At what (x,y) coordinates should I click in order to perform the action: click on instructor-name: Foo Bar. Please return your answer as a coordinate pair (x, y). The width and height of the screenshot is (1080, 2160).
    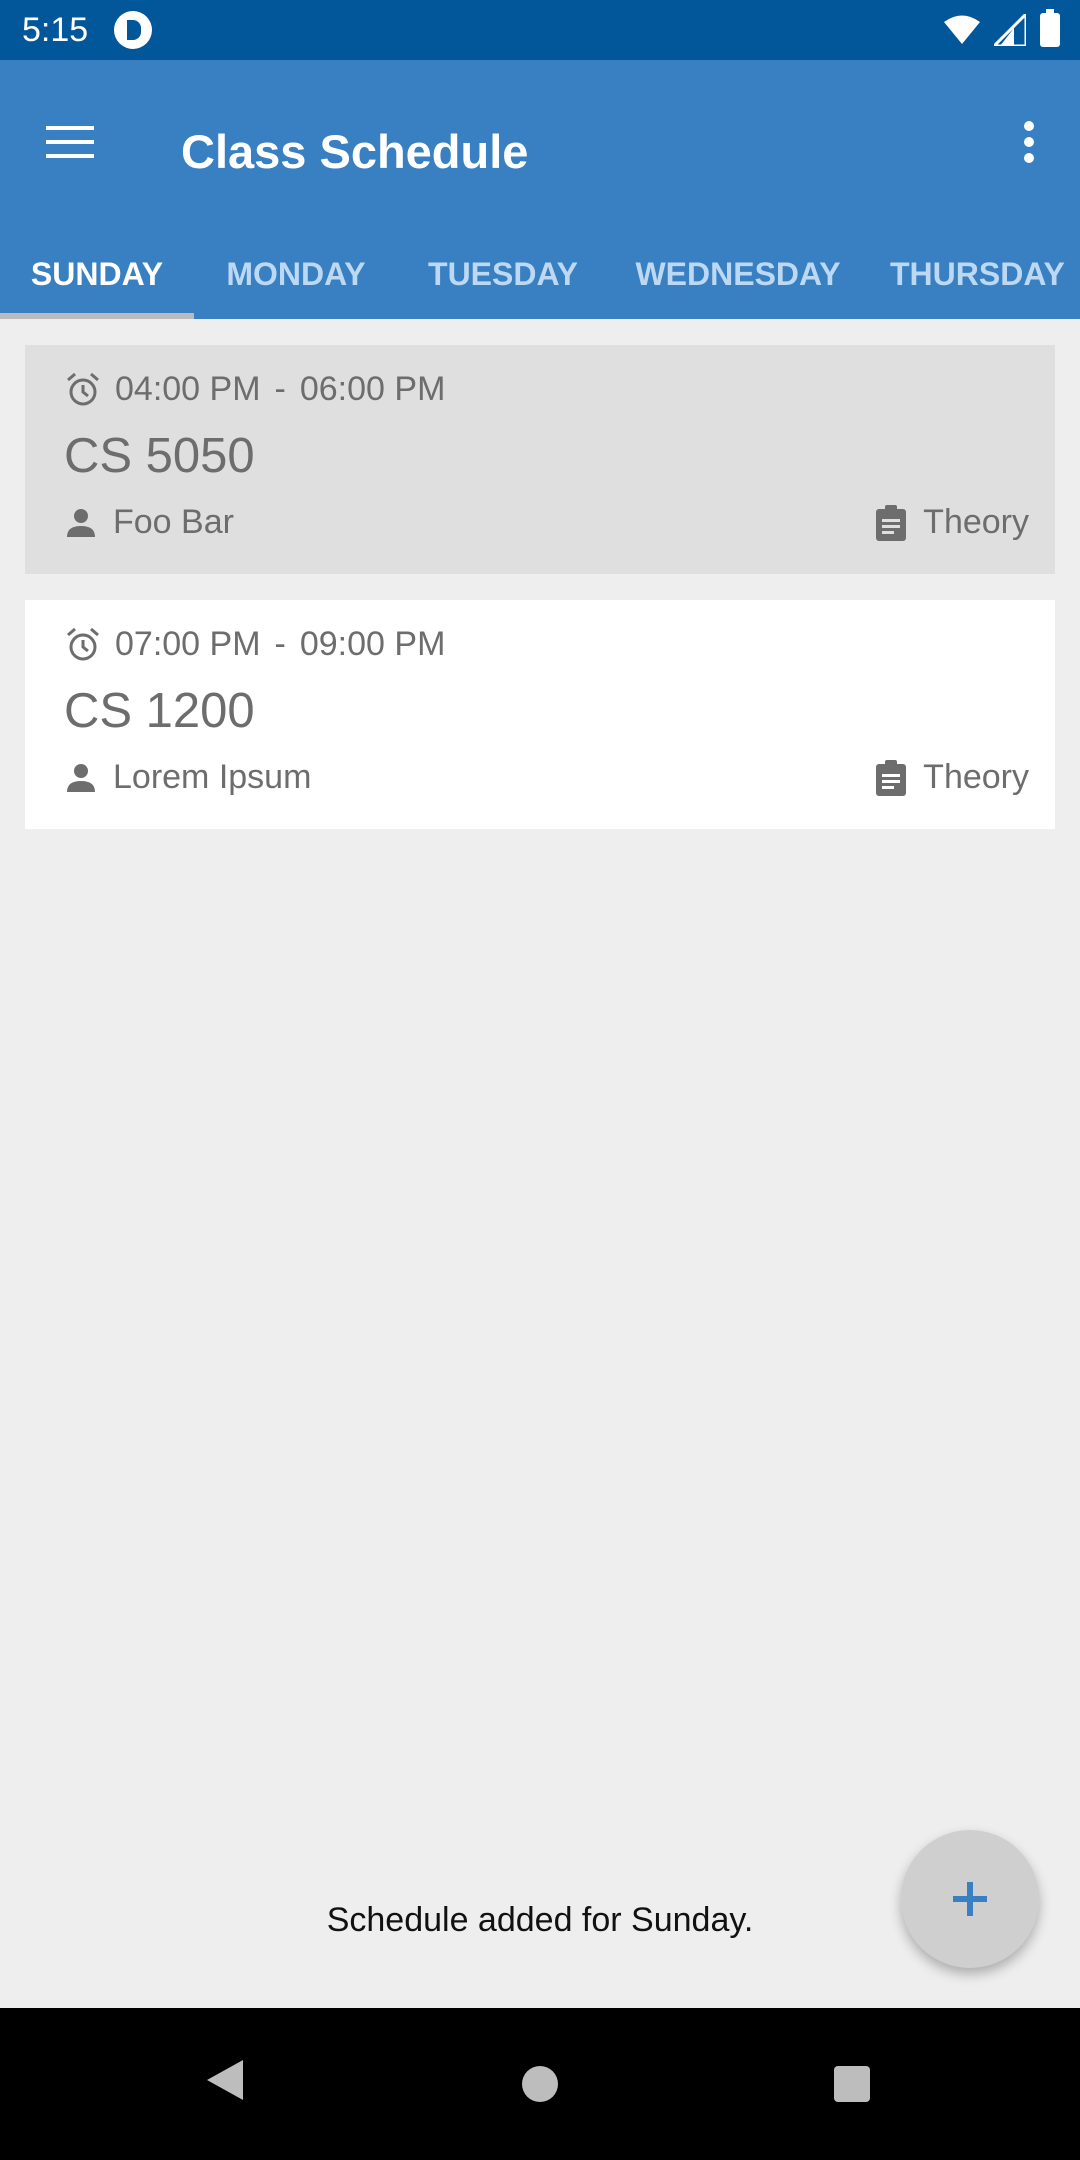
    Looking at the image, I should click on (173, 522).